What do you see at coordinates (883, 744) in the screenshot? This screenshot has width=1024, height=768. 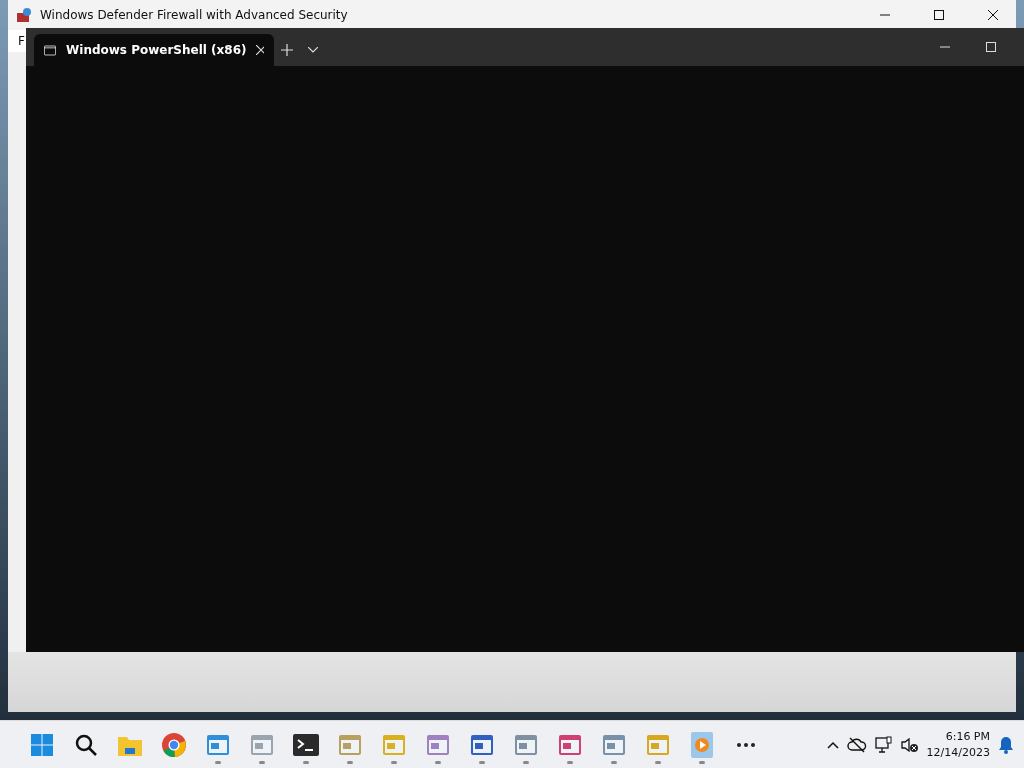 I see `network-icon` at bounding box center [883, 744].